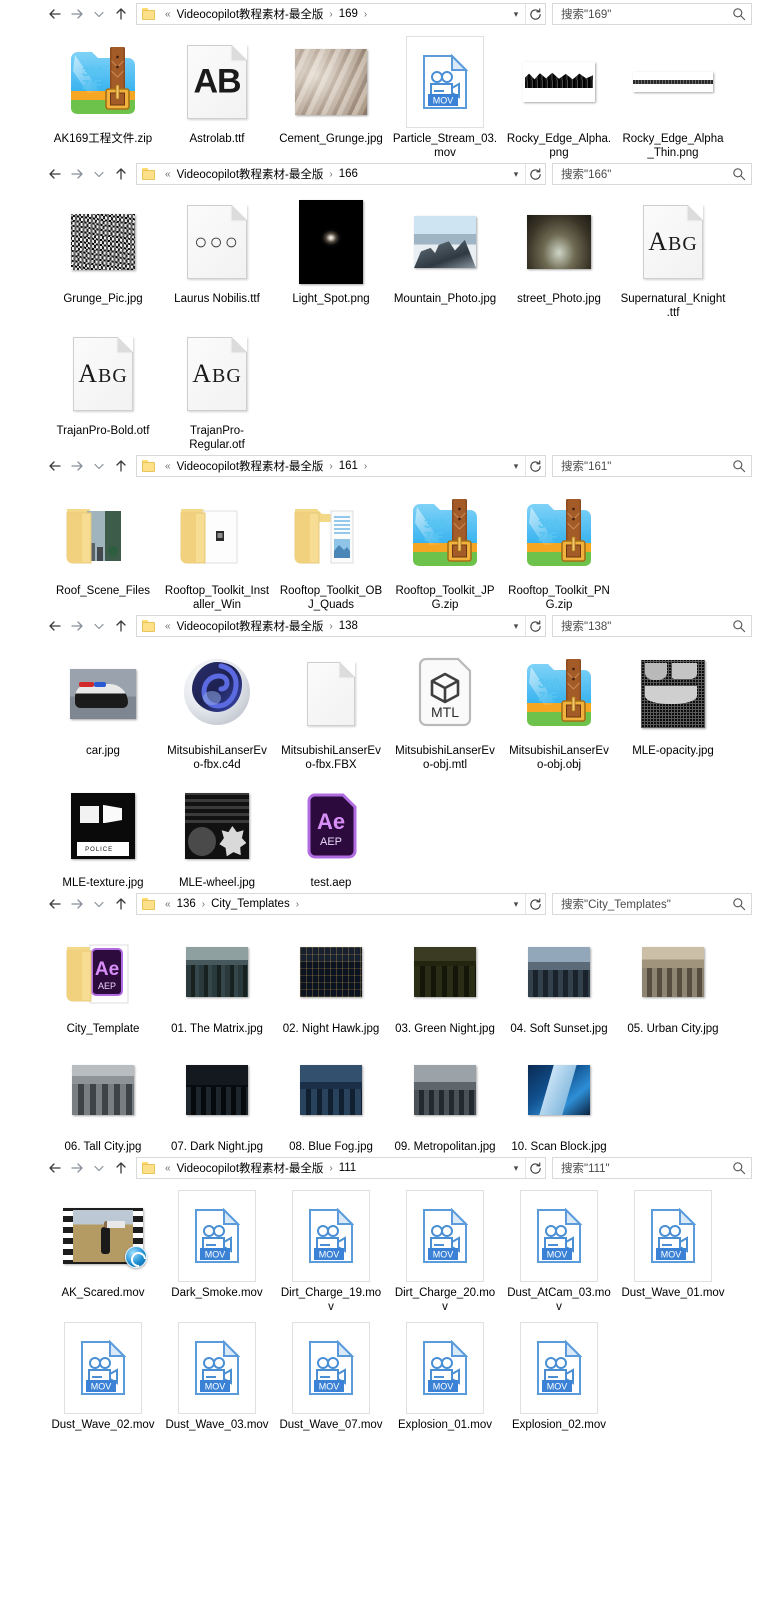  I want to click on file-item: MOV Dust_Wave_02.mov, so click(103, 1373).